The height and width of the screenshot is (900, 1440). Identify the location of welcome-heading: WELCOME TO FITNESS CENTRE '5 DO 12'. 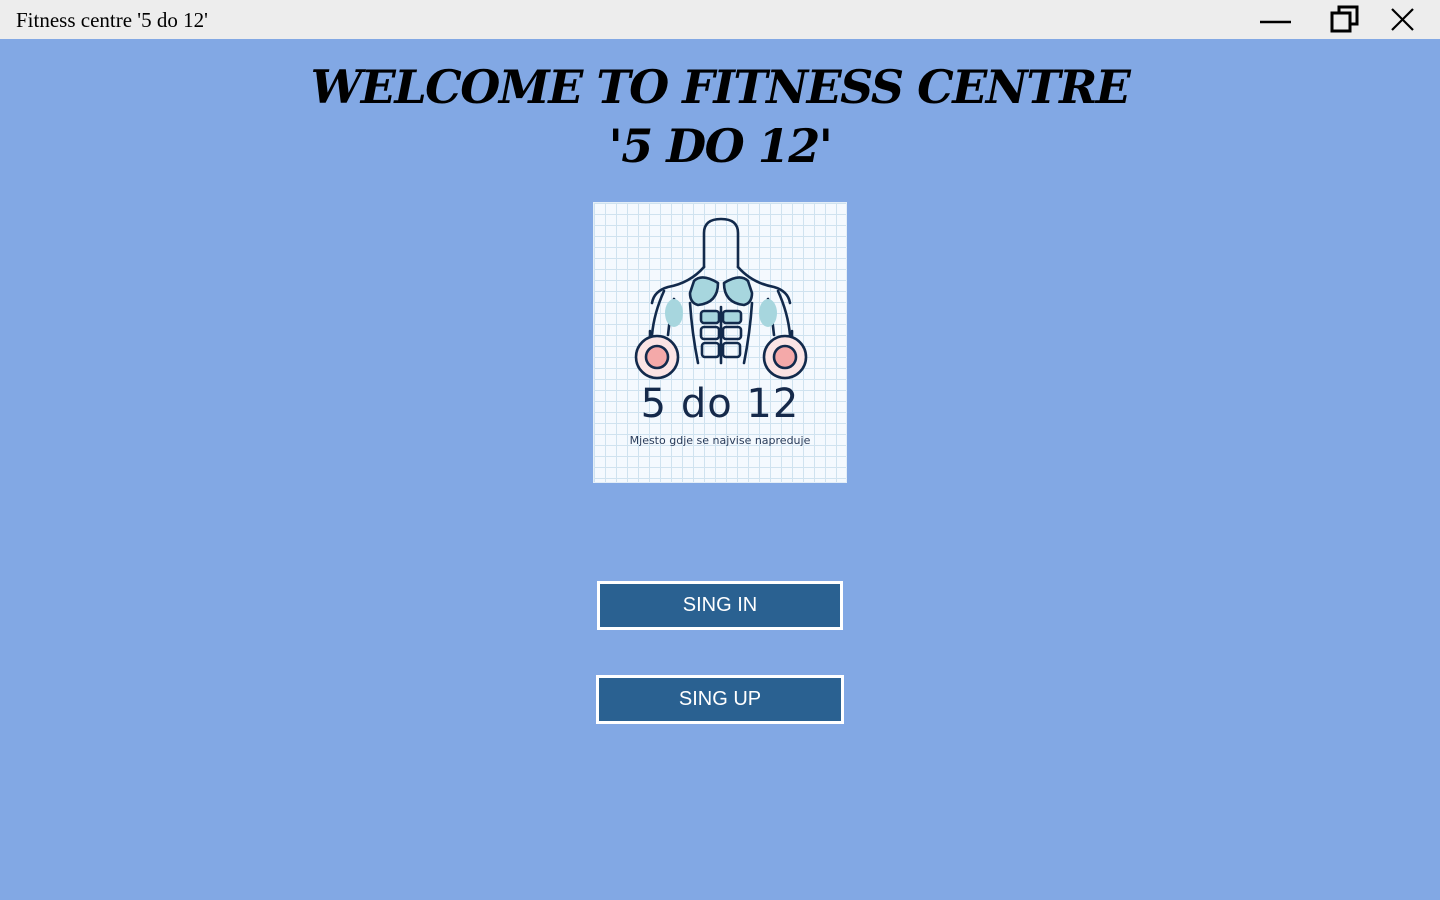
(720, 117).